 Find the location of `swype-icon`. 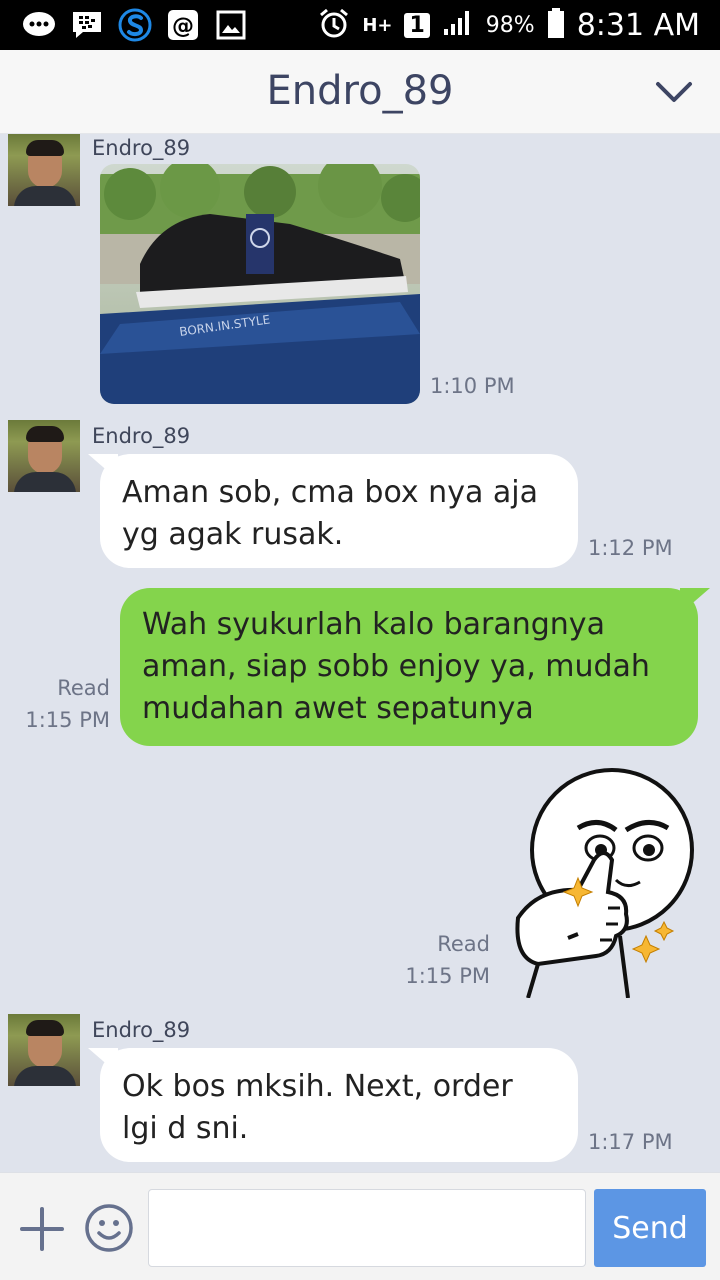

swype-icon is located at coordinates (135, 25).